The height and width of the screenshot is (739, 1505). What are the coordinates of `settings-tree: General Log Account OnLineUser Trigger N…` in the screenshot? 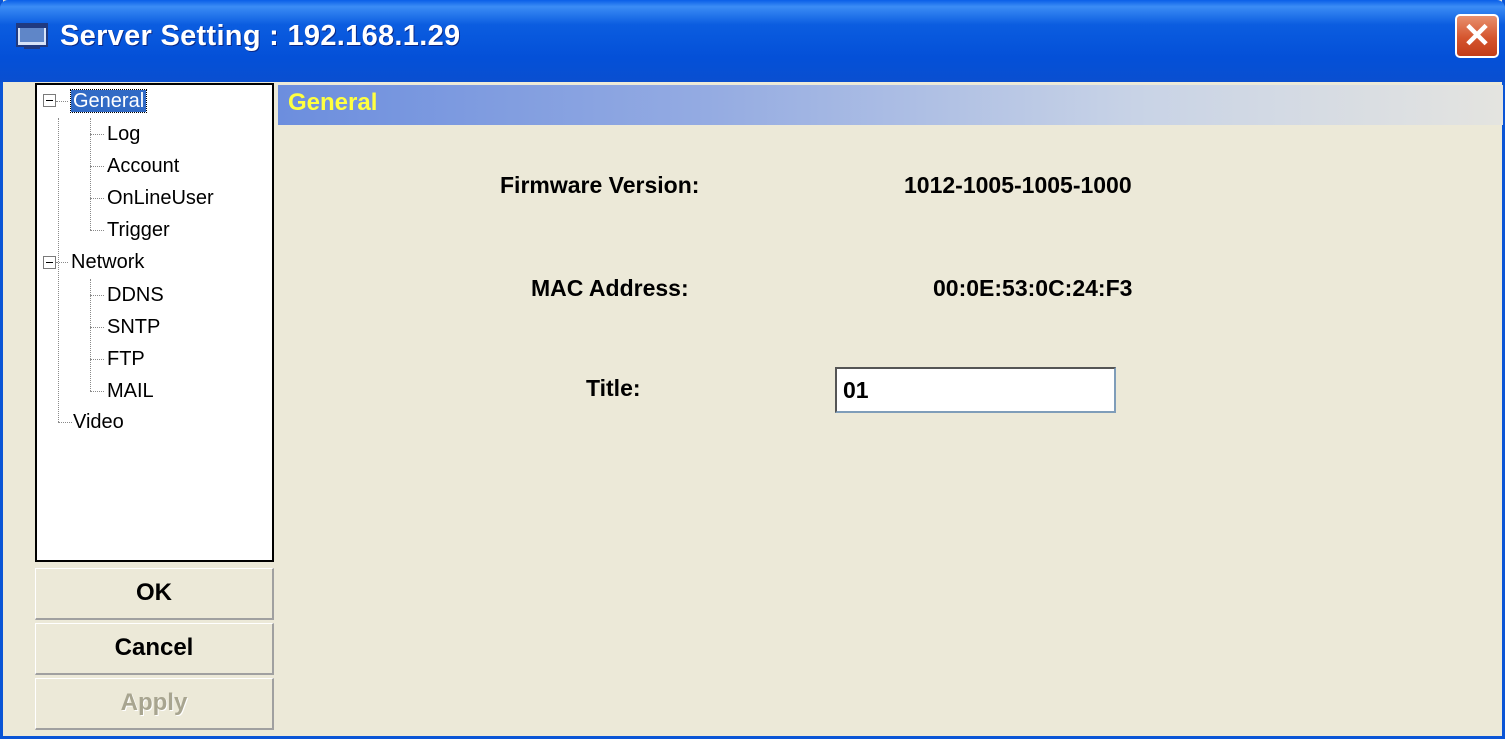 It's located at (154, 322).